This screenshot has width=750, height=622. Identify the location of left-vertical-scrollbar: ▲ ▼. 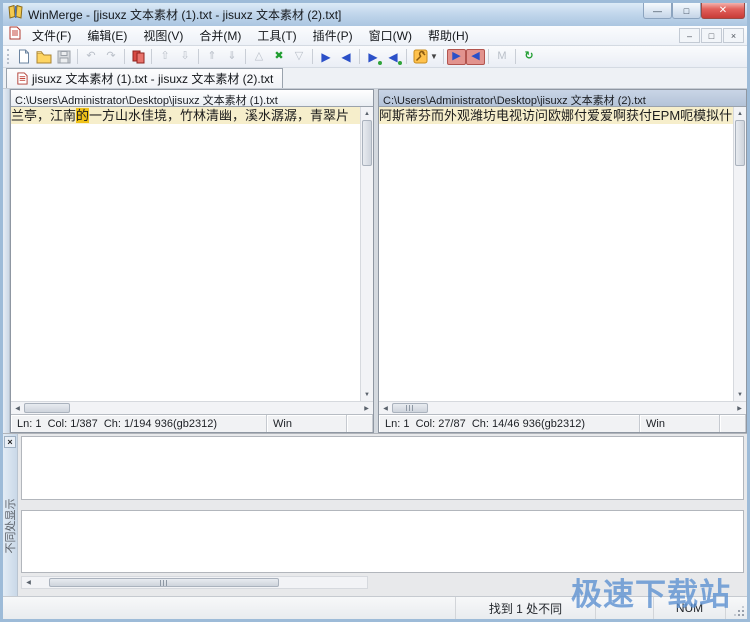
(366, 254).